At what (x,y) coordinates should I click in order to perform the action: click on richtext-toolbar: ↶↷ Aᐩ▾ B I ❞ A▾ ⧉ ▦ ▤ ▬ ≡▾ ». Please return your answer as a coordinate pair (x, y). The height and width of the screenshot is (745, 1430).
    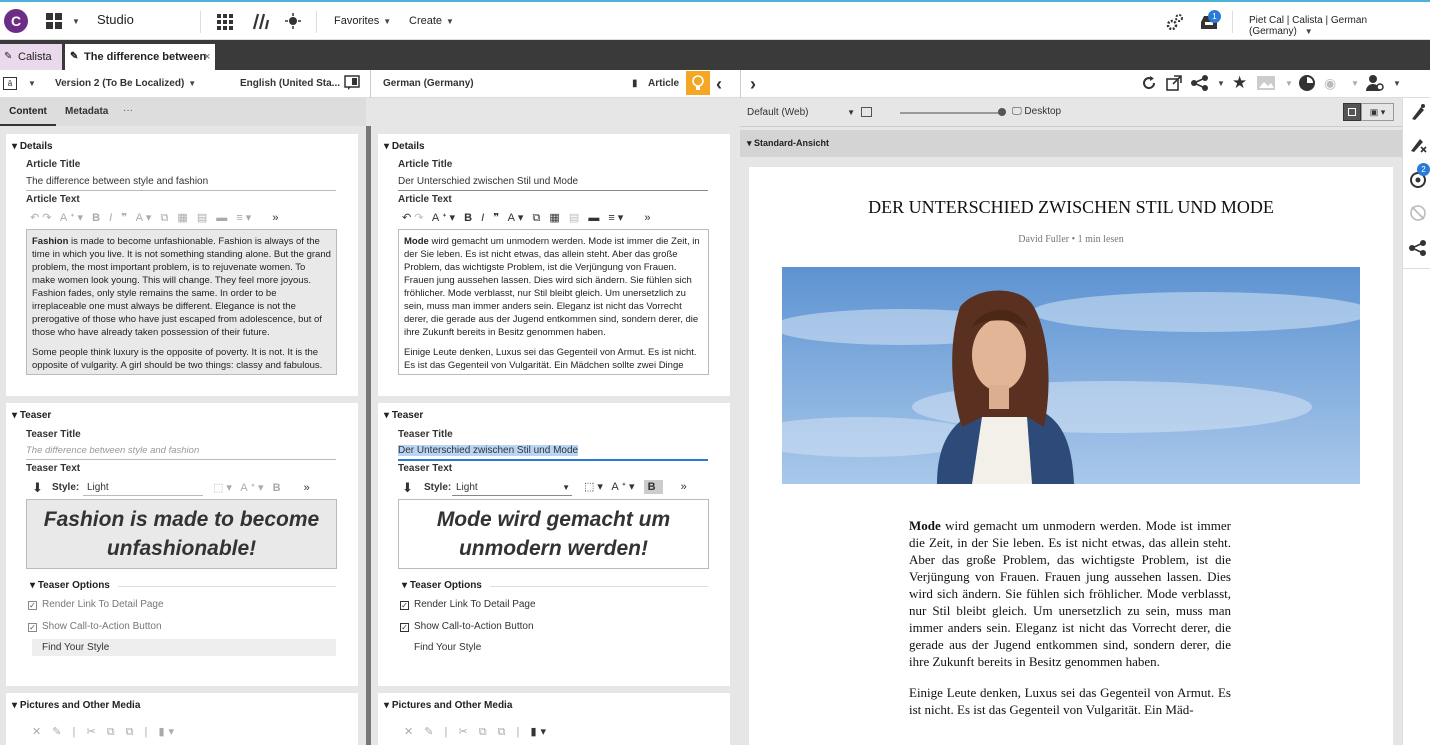
    Looking at the image, I should click on (557, 218).